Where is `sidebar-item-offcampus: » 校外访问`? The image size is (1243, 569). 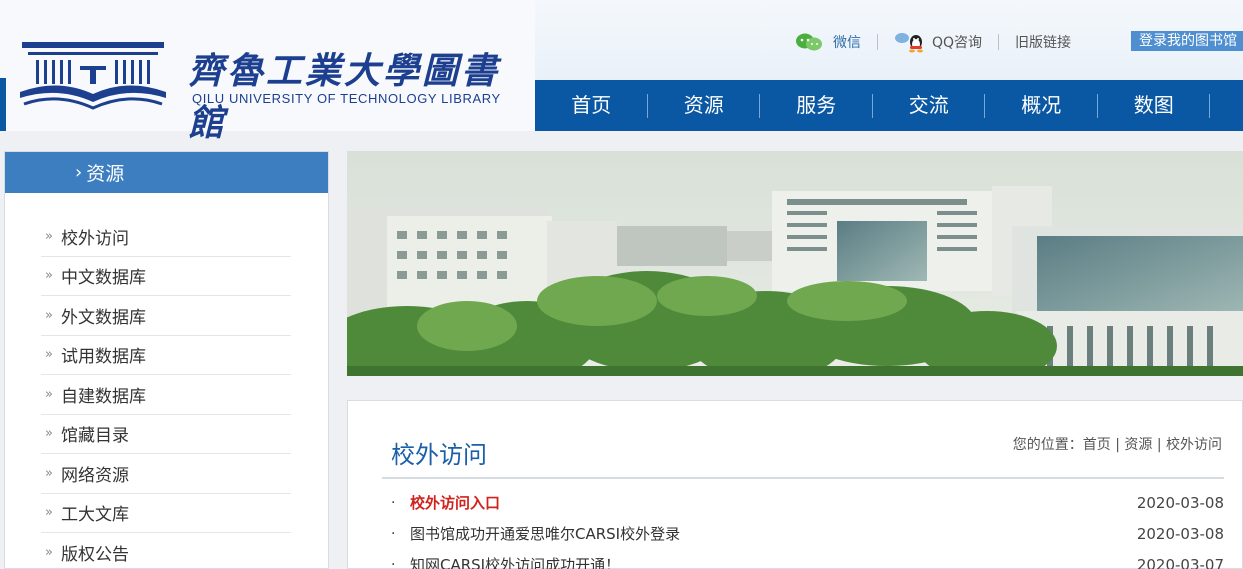
sidebar-item-offcampus: » 校外访问 is located at coordinates (166, 237).